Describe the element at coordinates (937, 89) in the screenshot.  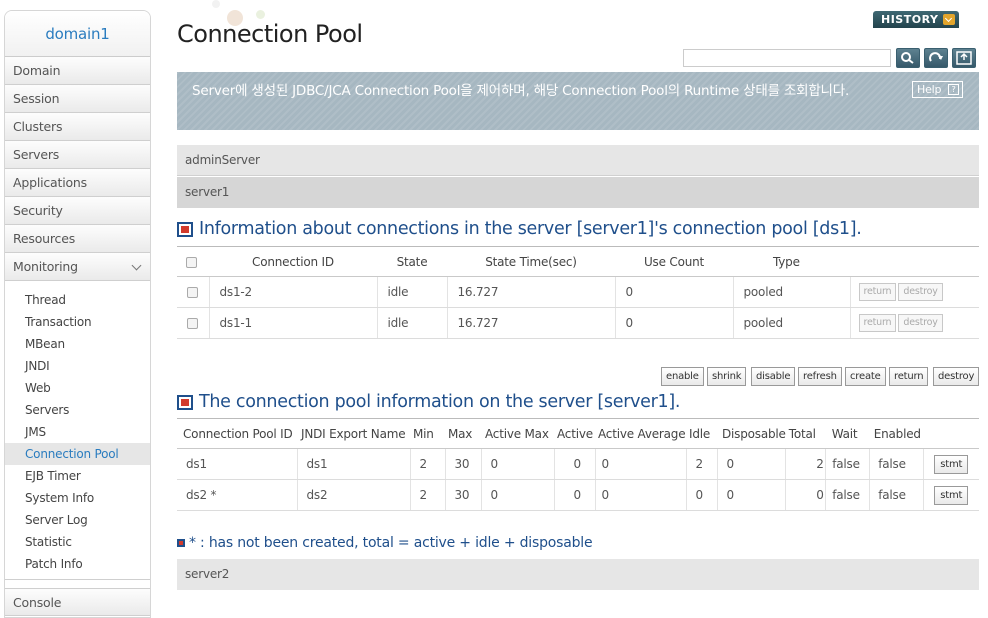
I see `help-button: Help ?` at that location.